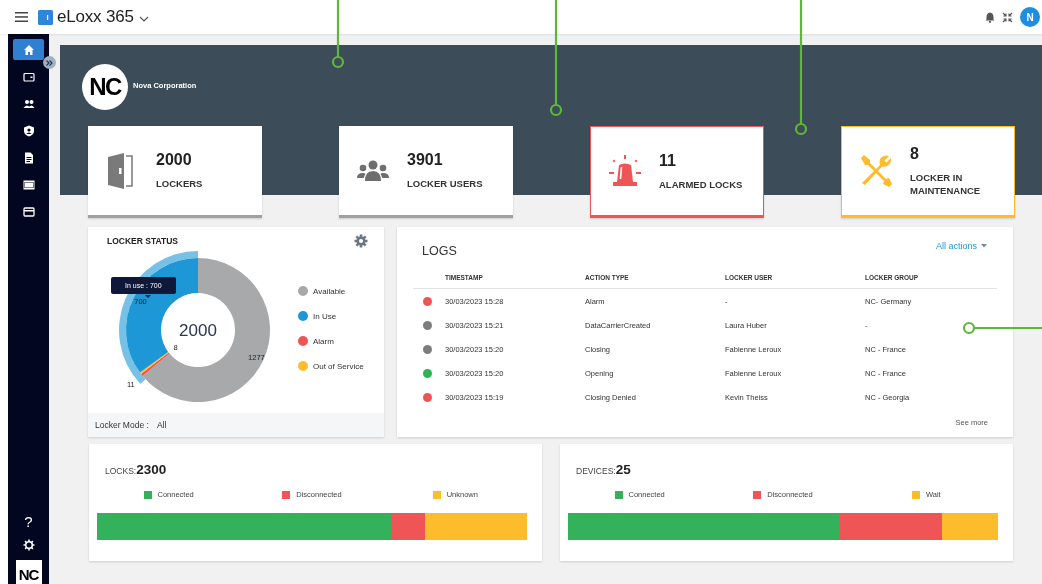  What do you see at coordinates (121, 471) in the screenshot?
I see `card-title: LOCKS:` at bounding box center [121, 471].